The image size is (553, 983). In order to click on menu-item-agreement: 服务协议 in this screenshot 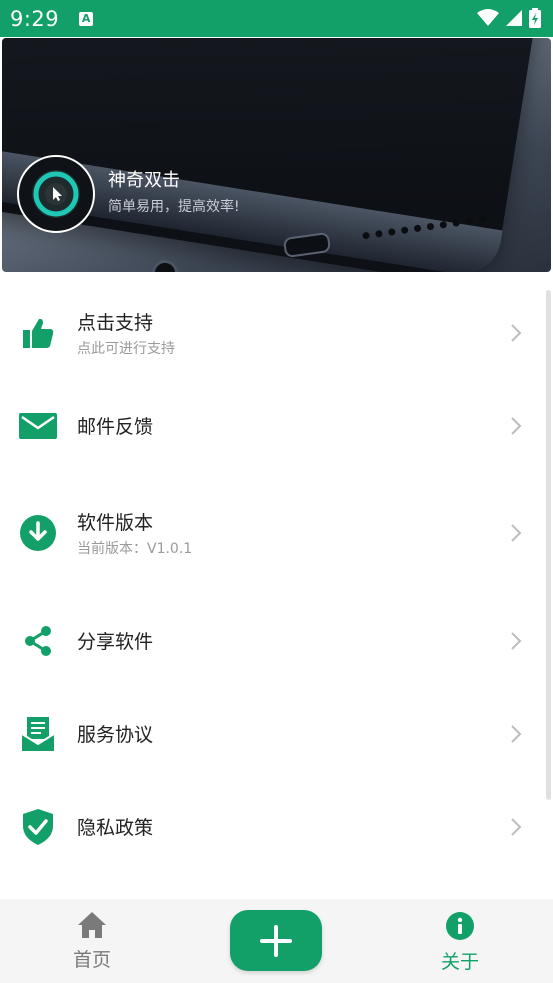, I will do `click(276, 733)`.